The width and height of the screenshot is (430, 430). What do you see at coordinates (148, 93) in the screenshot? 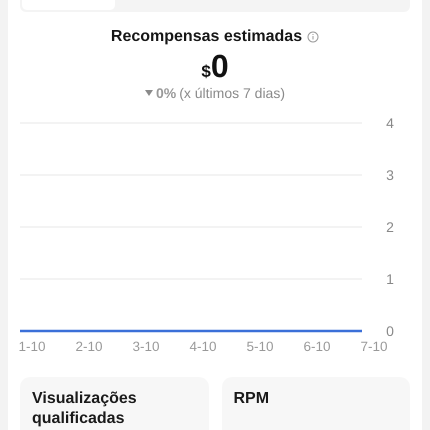
I see `down-triangle-icon` at bounding box center [148, 93].